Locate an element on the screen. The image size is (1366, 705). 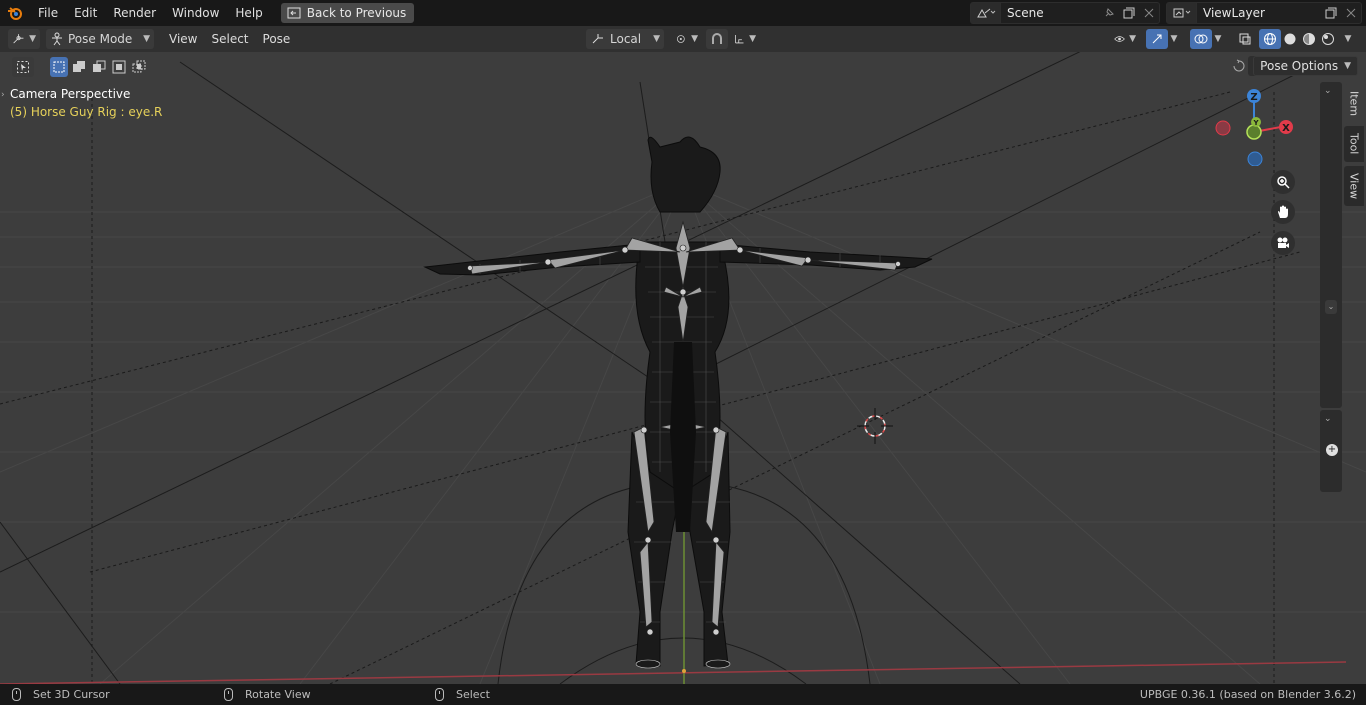
scene-icon is located at coordinates (986, 13).